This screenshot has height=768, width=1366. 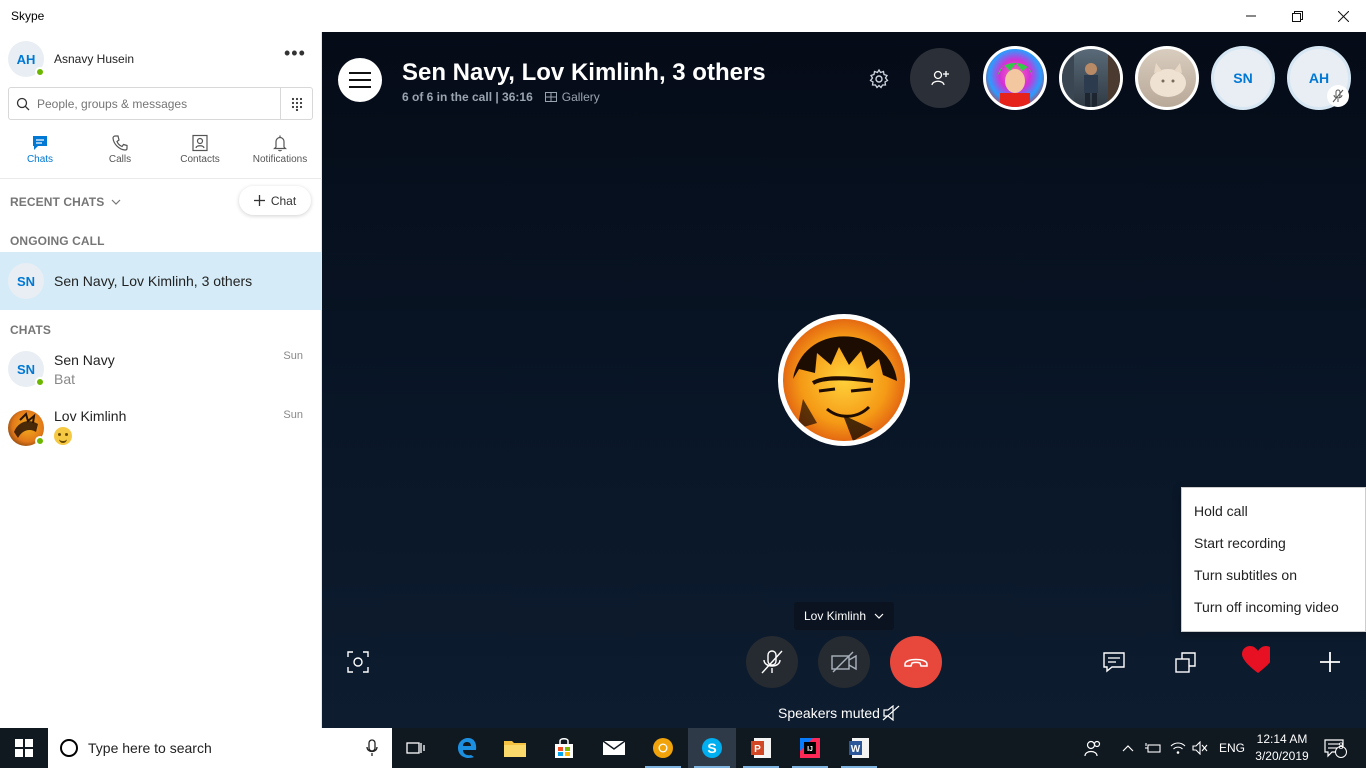 I want to click on menu-item-turn-off-incoming-video: Turn off incoming video, so click(x=1273, y=607).